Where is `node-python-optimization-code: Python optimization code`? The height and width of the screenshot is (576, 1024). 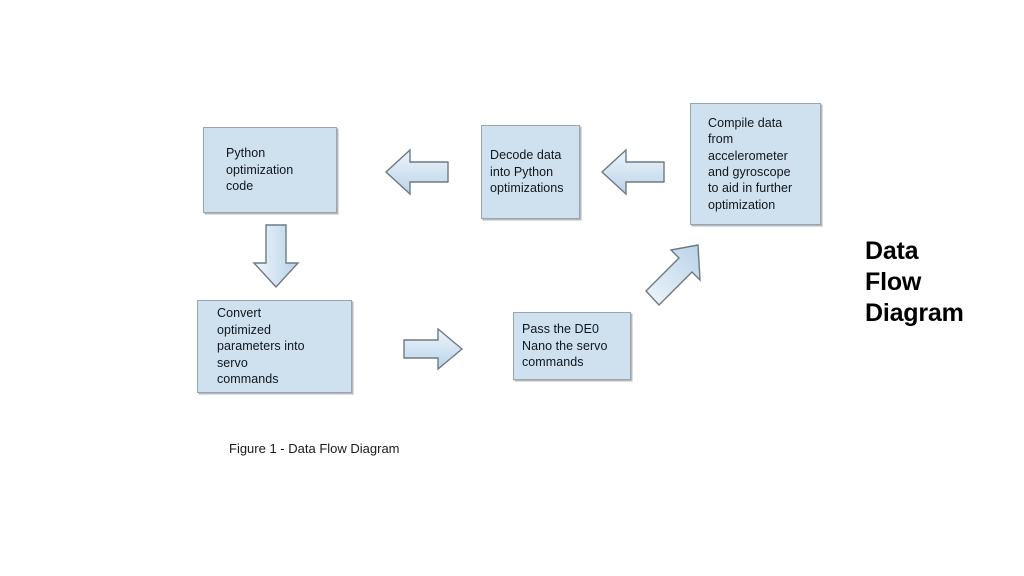
node-python-optimization-code: Python optimization code is located at coordinates (270, 170).